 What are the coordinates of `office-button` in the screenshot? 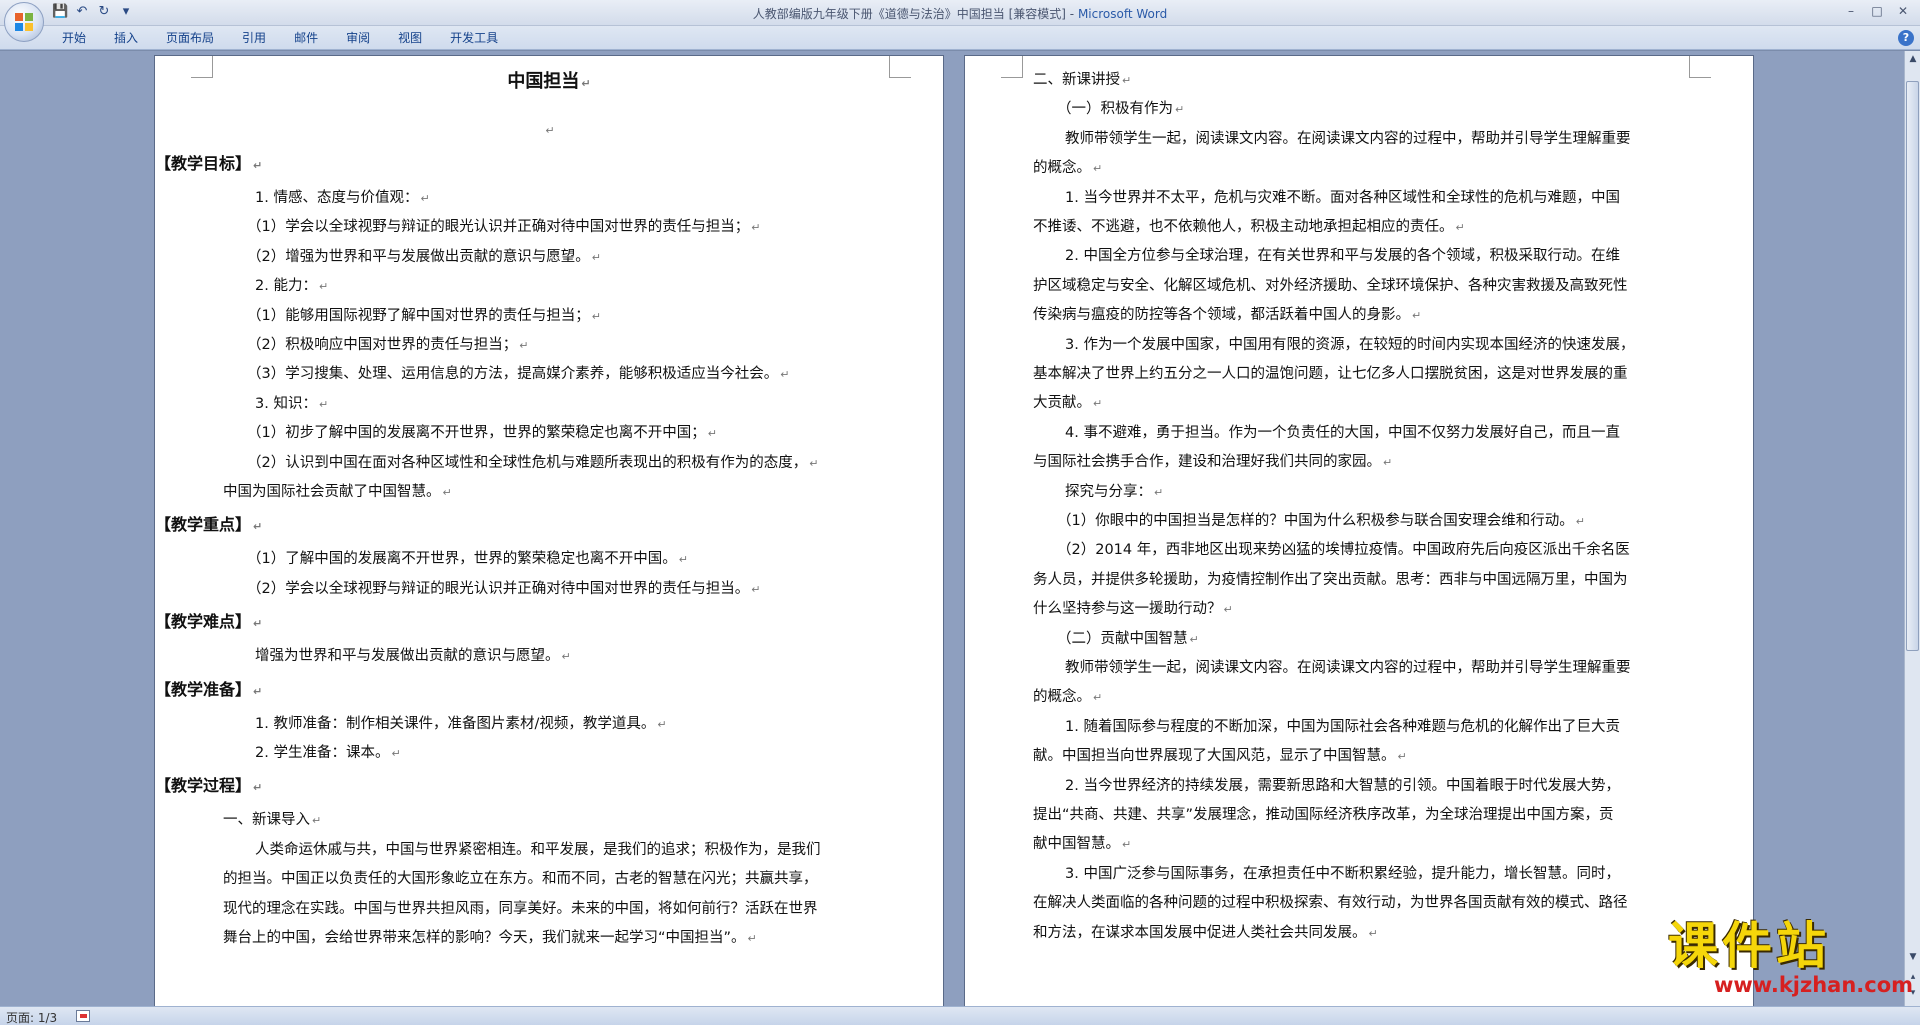 It's located at (24, 22).